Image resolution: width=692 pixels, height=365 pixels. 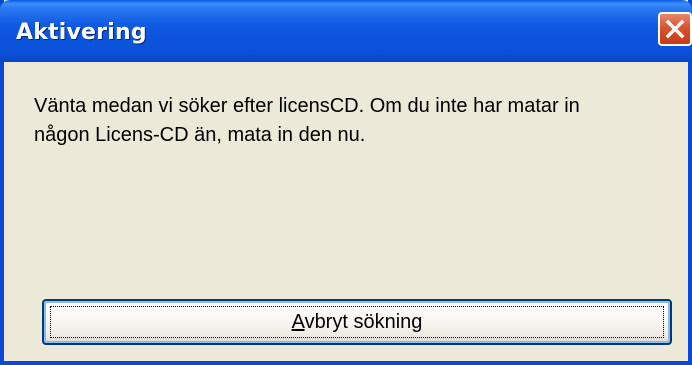 I want to click on cancel-search-button: Avbryt sökning, so click(x=357, y=322).